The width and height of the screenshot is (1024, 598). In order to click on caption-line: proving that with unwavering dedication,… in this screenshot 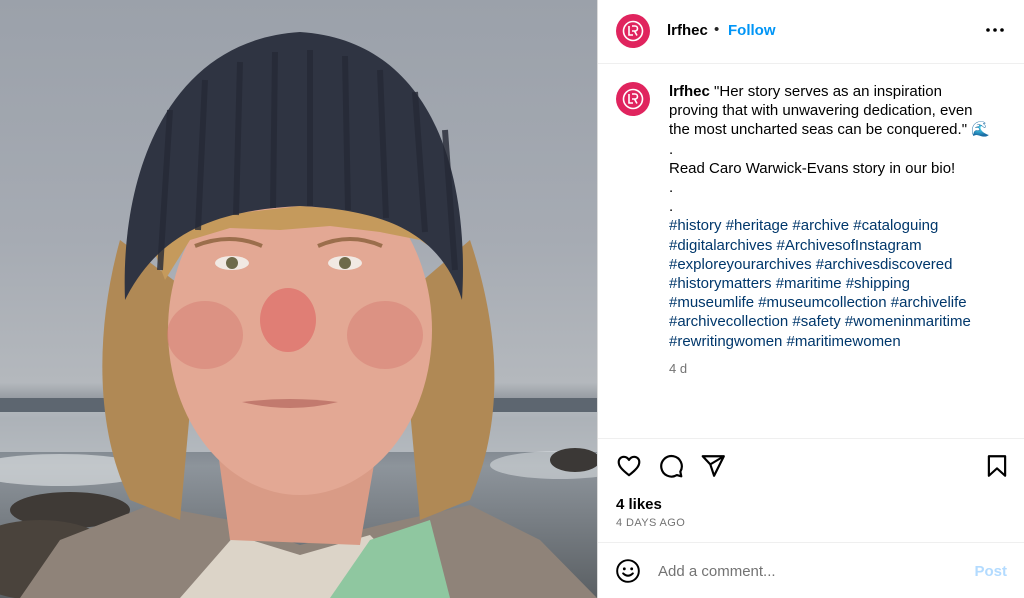, I will do `click(821, 111)`.